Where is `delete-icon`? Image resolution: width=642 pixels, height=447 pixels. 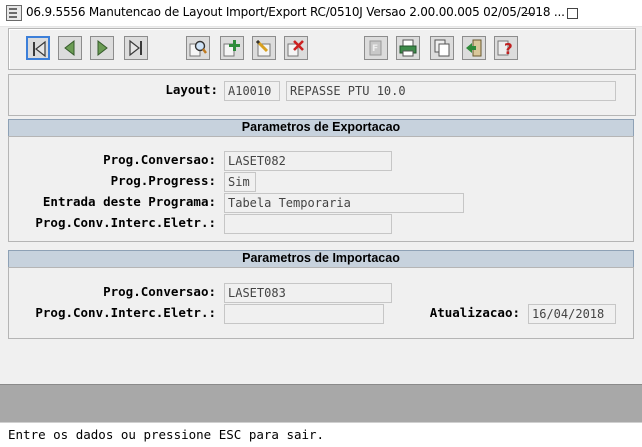
delete-icon is located at coordinates (295, 48).